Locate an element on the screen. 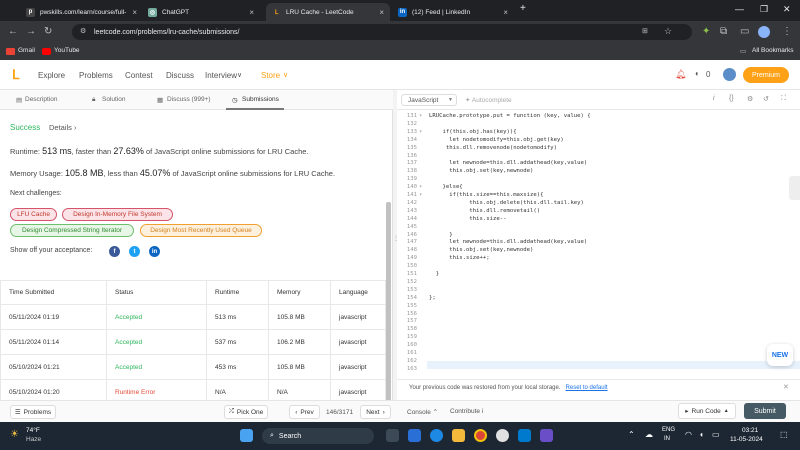  clock-time: 03:21 is located at coordinates (750, 430).